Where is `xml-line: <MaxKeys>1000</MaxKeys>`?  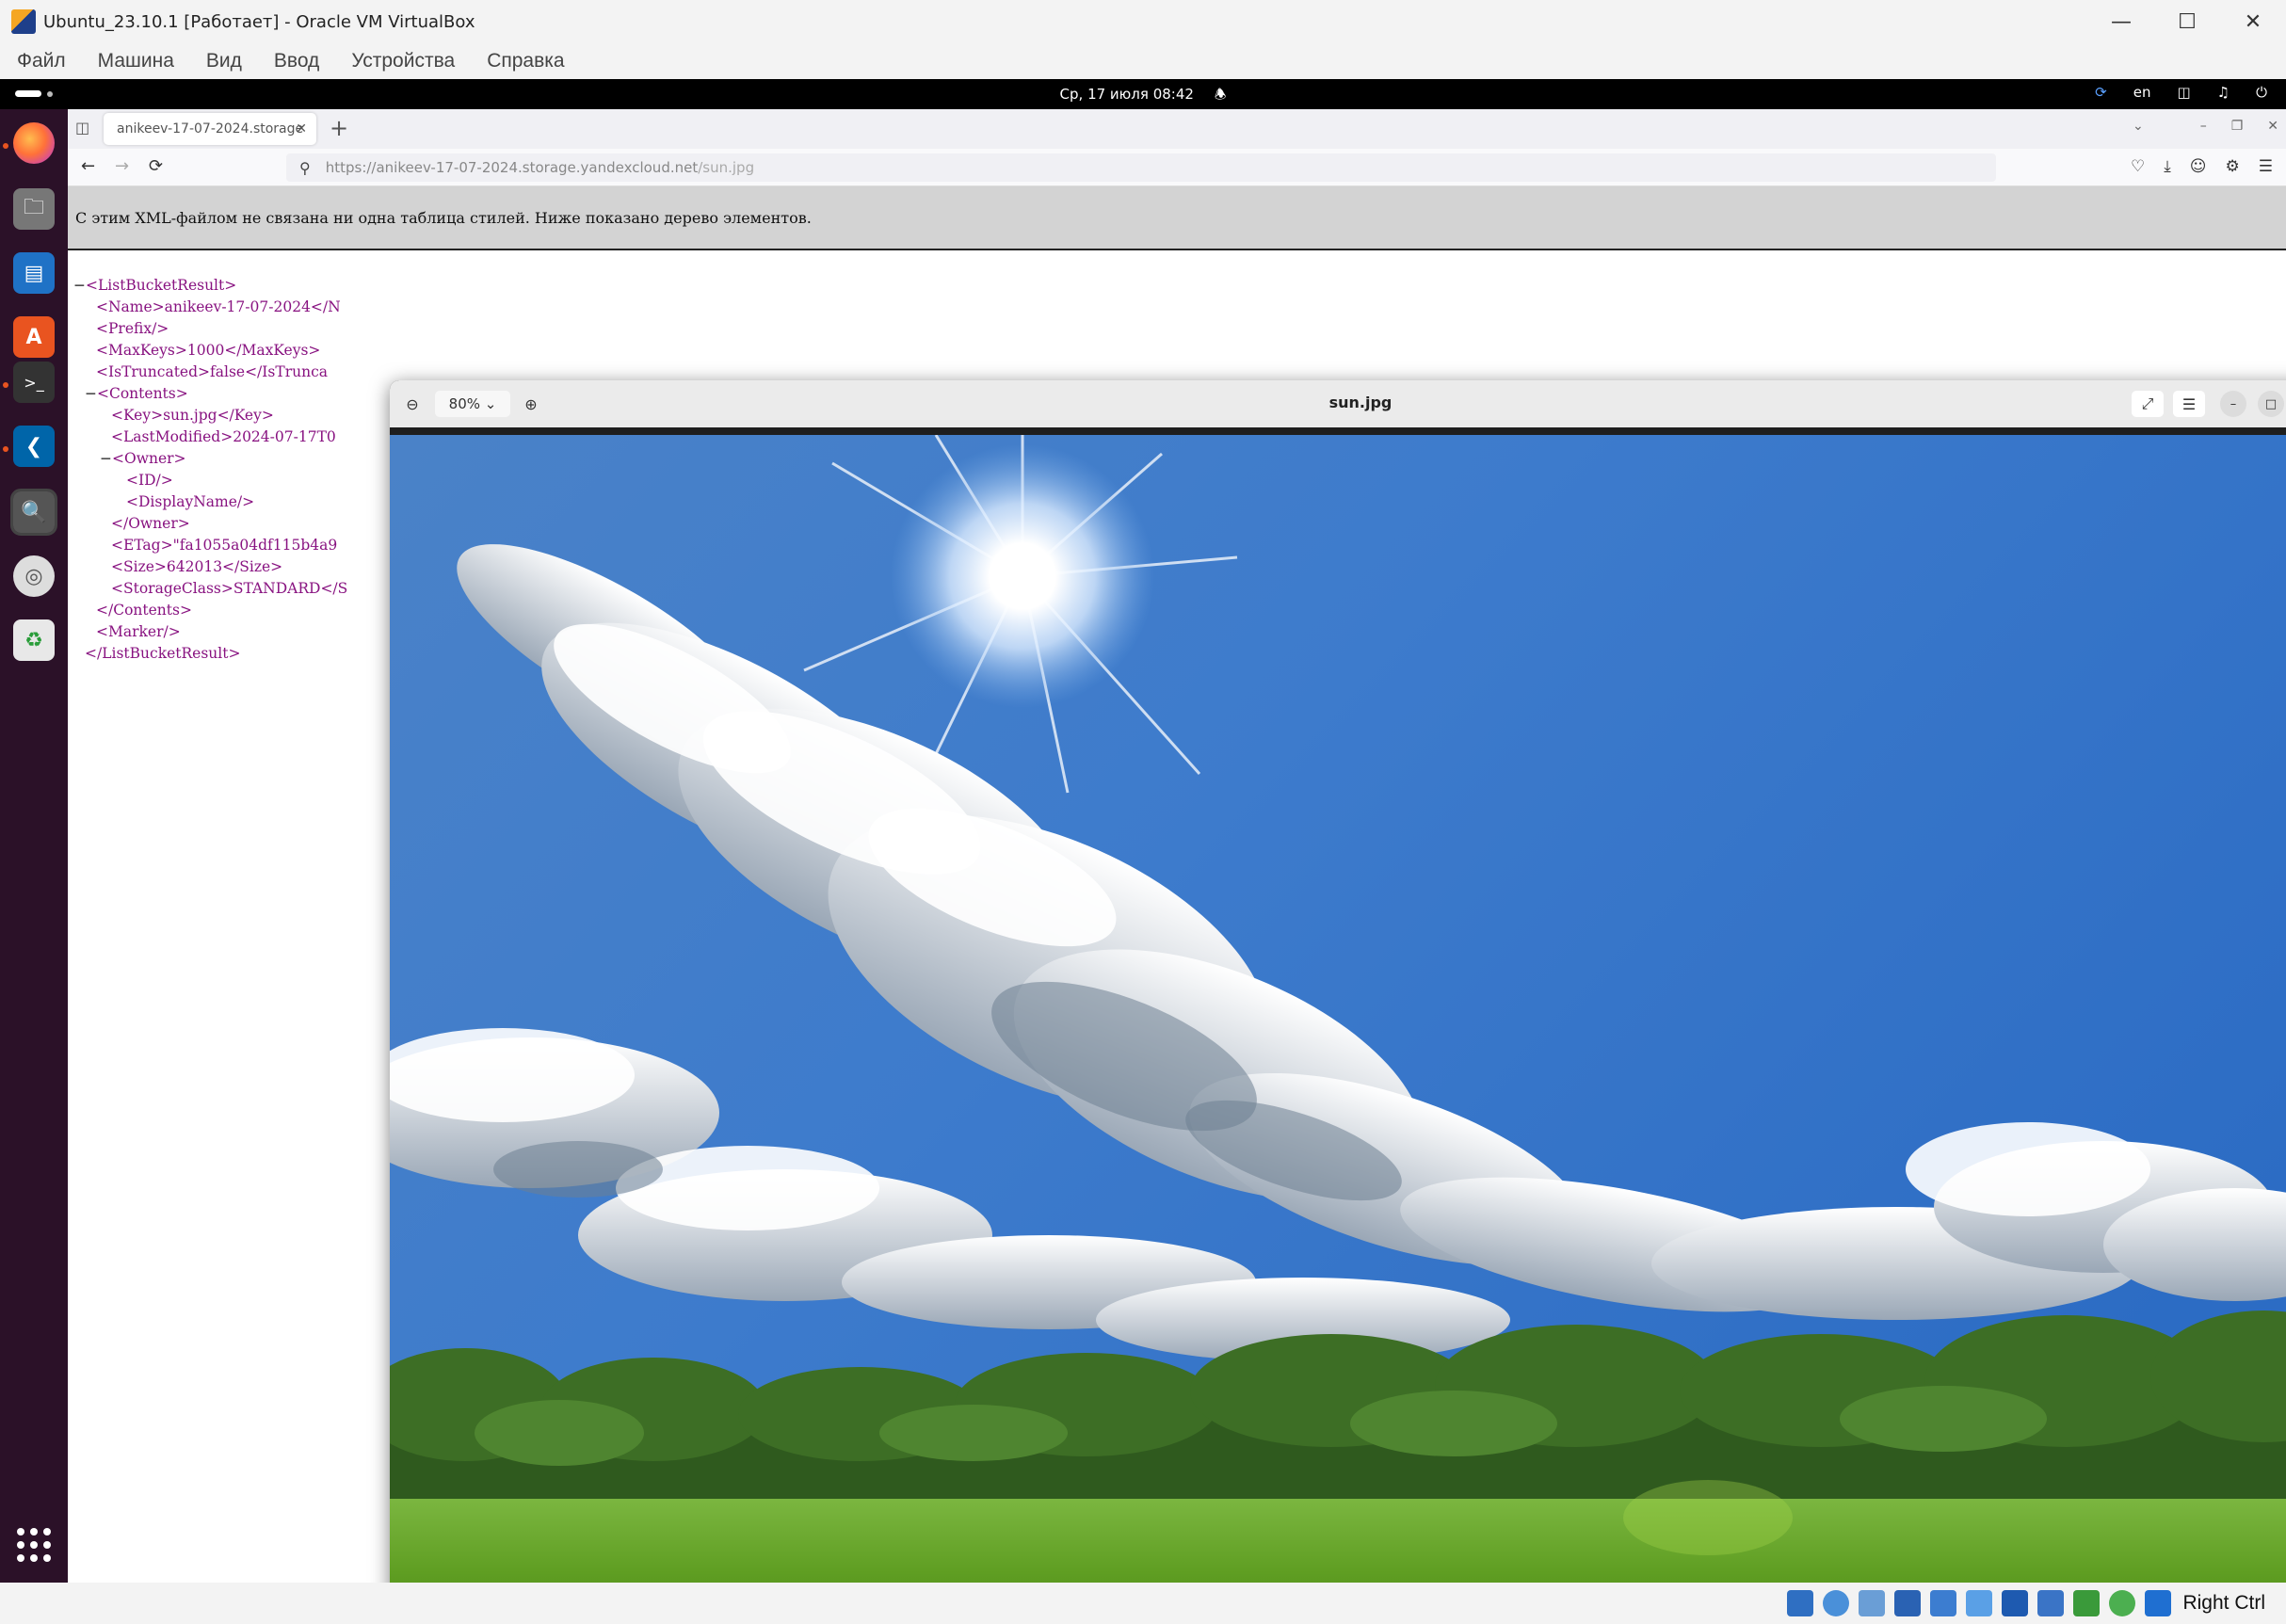
xml-line: <MaxKeys>1000</MaxKeys> is located at coordinates (208, 350).